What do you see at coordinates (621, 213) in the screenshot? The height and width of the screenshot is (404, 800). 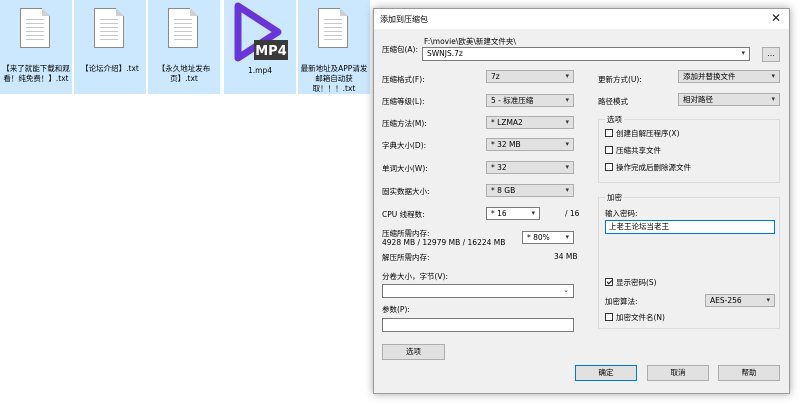 I see `password-label: 输入密码:` at bounding box center [621, 213].